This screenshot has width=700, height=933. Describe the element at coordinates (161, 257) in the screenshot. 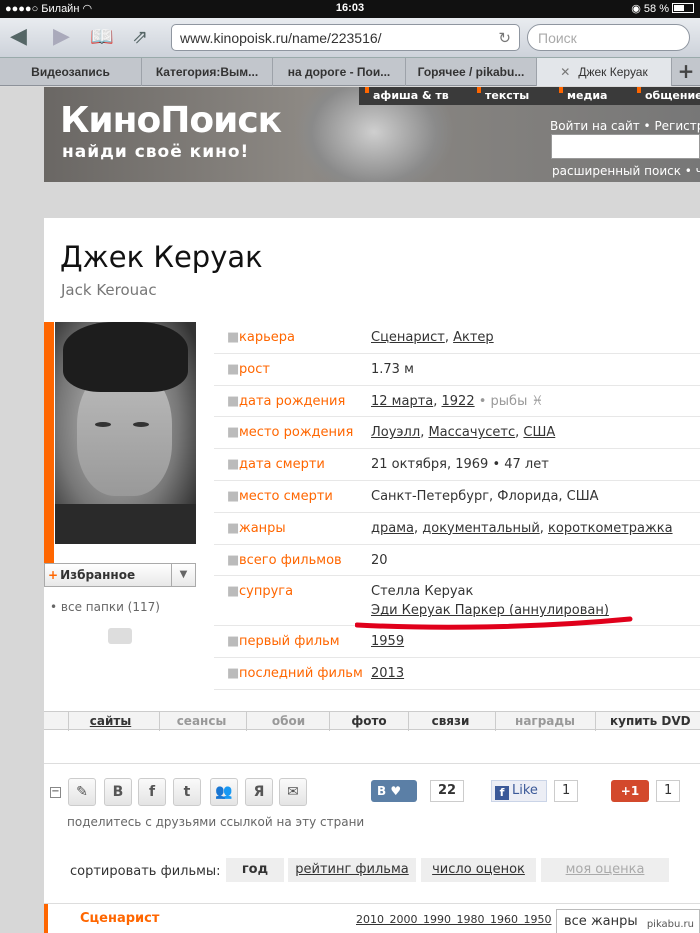

I see `page-title: Джек Керуак` at that location.